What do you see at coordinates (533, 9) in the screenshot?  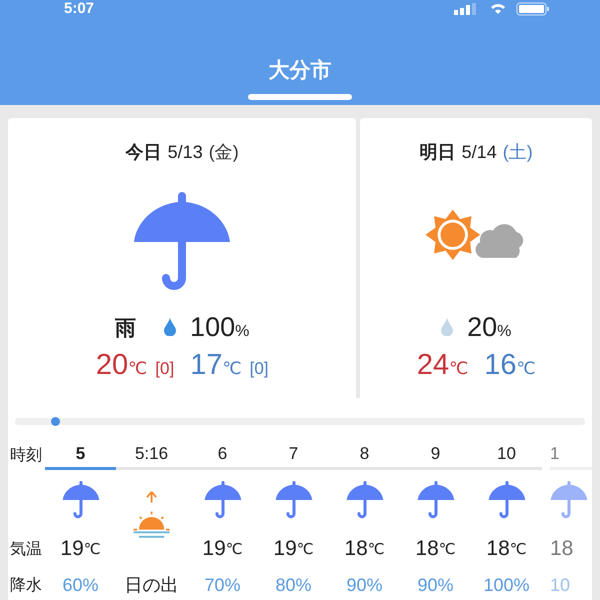 I see `battery-icon` at bounding box center [533, 9].